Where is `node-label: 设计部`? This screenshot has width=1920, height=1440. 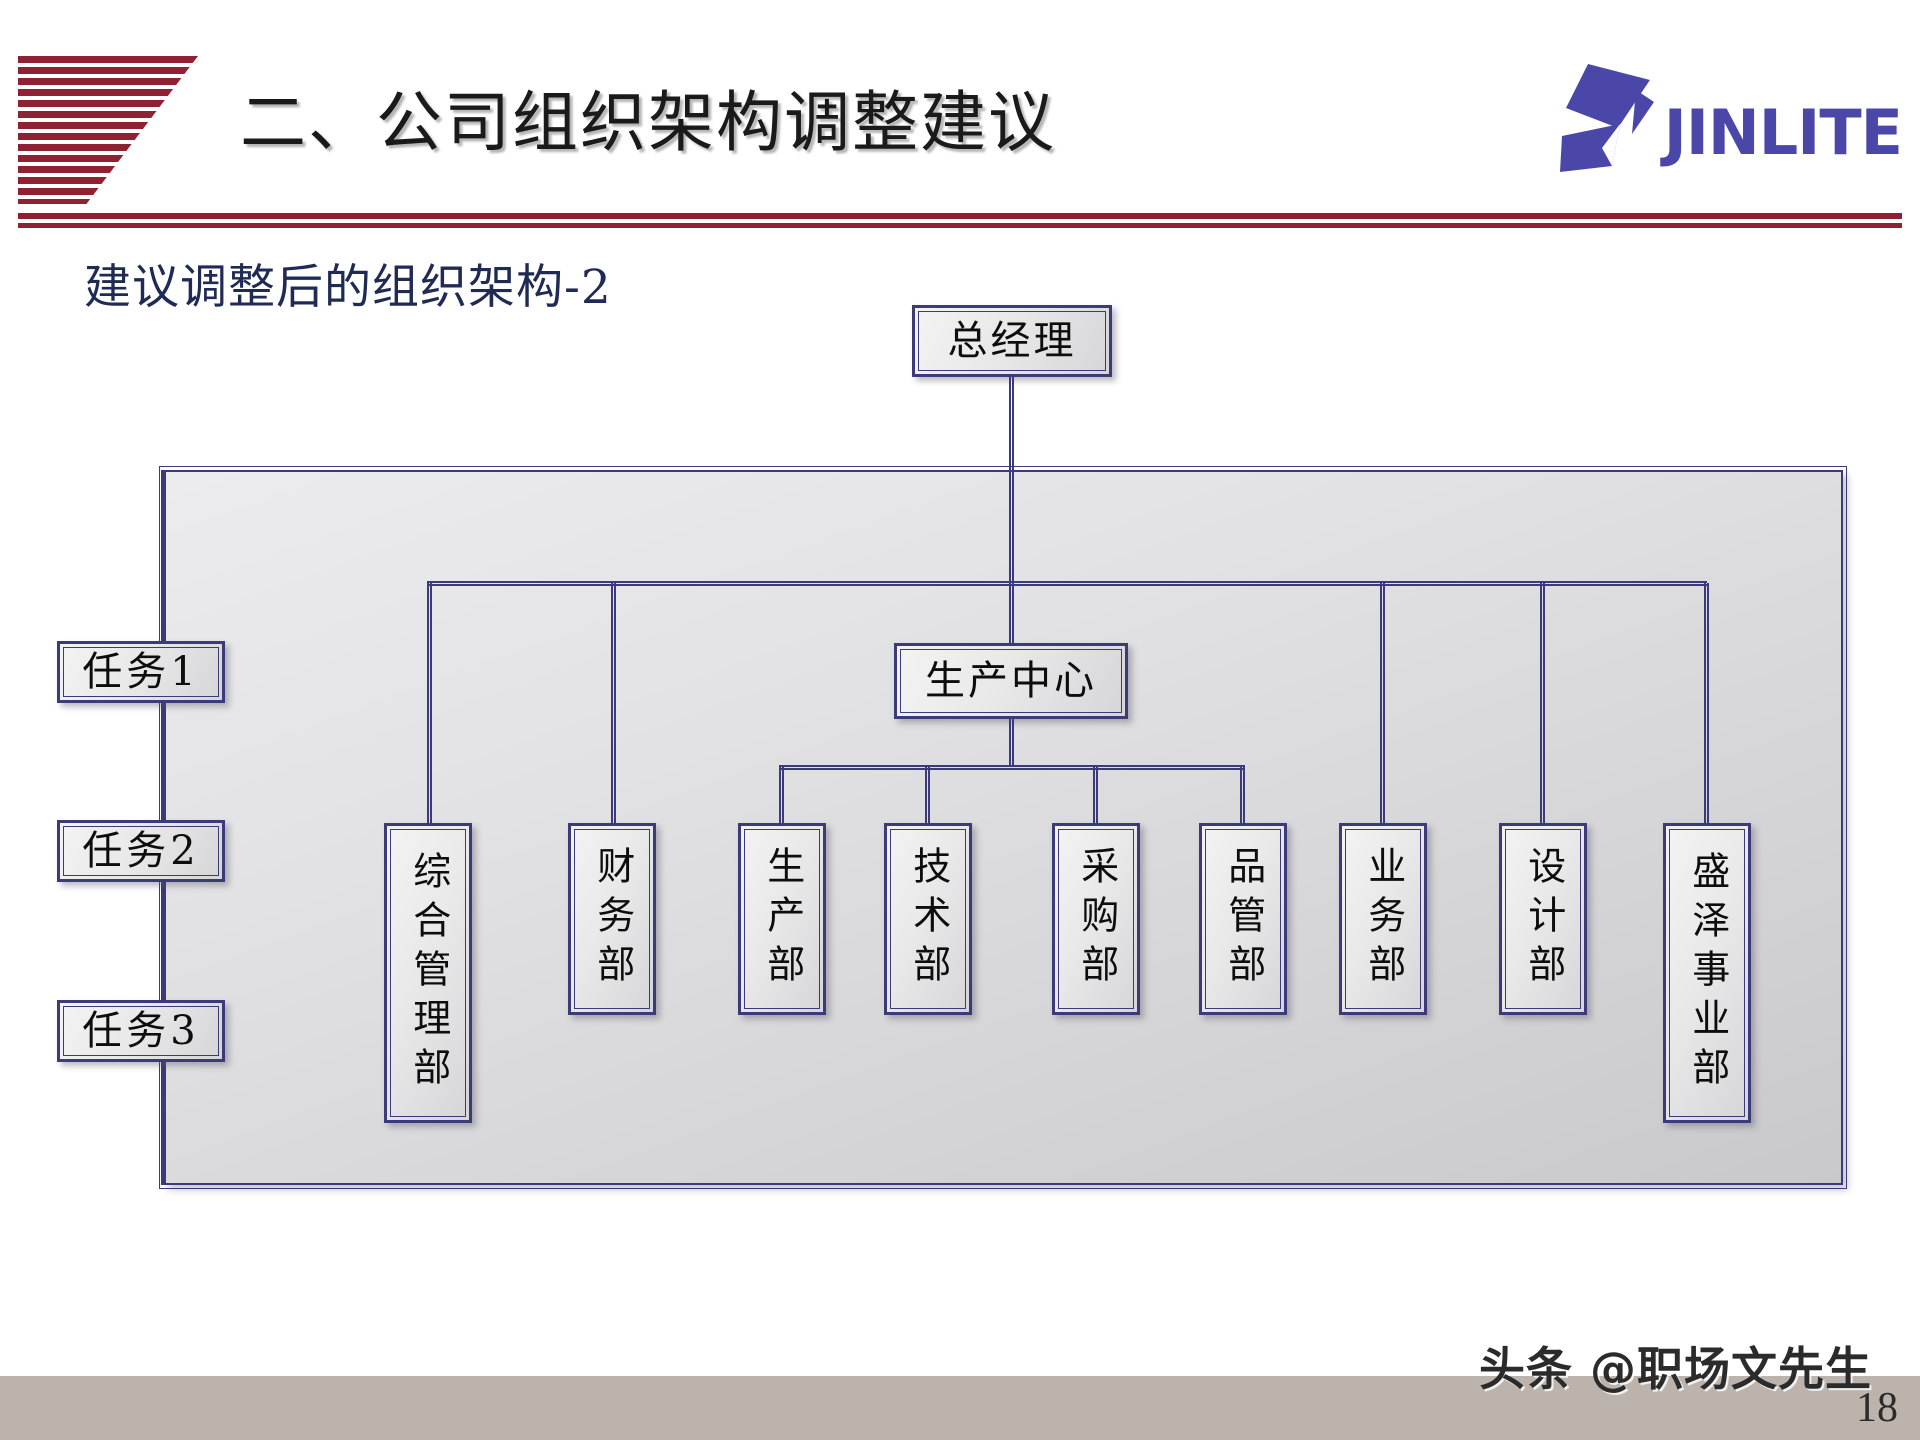 node-label: 设计部 is located at coordinates (1543, 919).